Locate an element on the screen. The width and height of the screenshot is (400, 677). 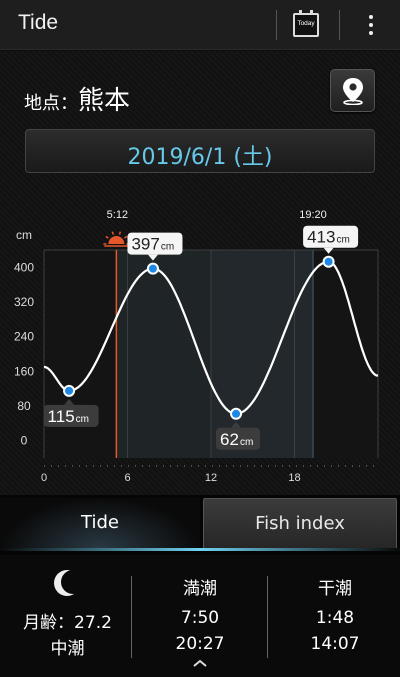
map-pin-icon is located at coordinates (353, 91).